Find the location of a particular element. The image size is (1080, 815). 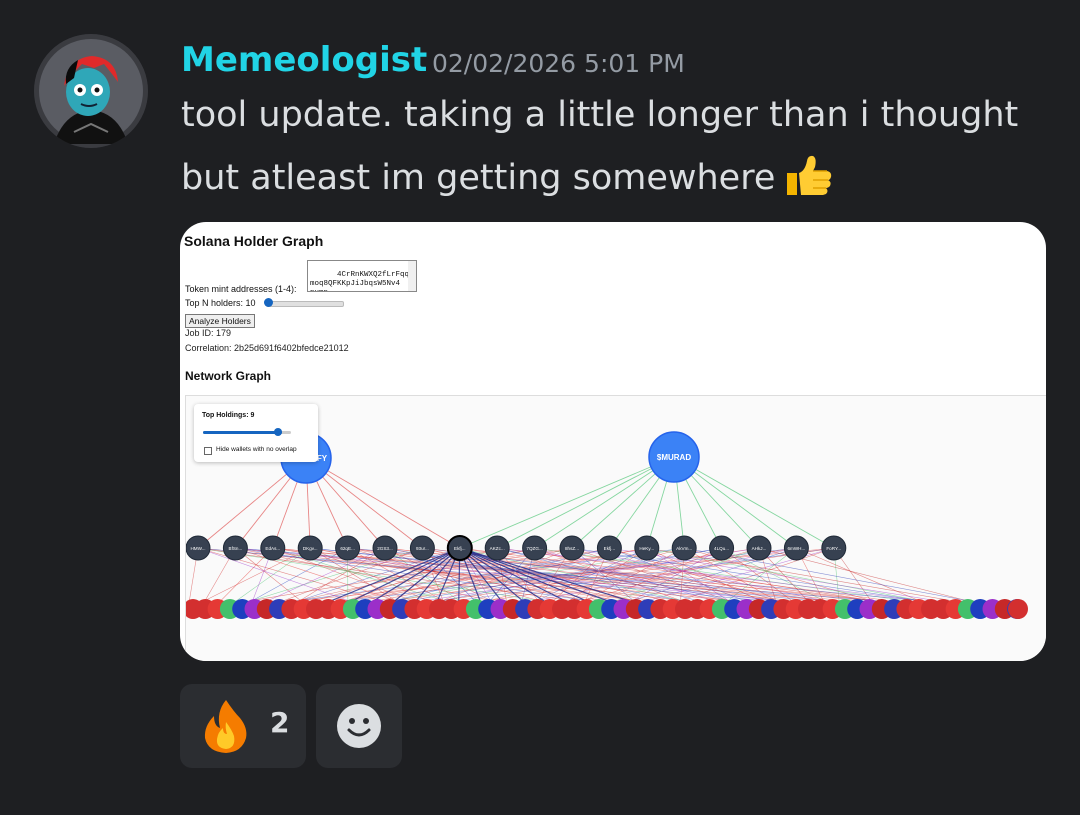

reaction-fire: 2 is located at coordinates (243, 726).